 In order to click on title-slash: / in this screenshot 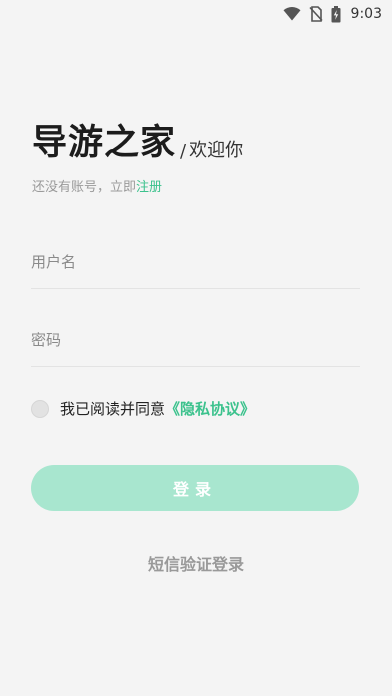, I will do `click(183, 151)`.